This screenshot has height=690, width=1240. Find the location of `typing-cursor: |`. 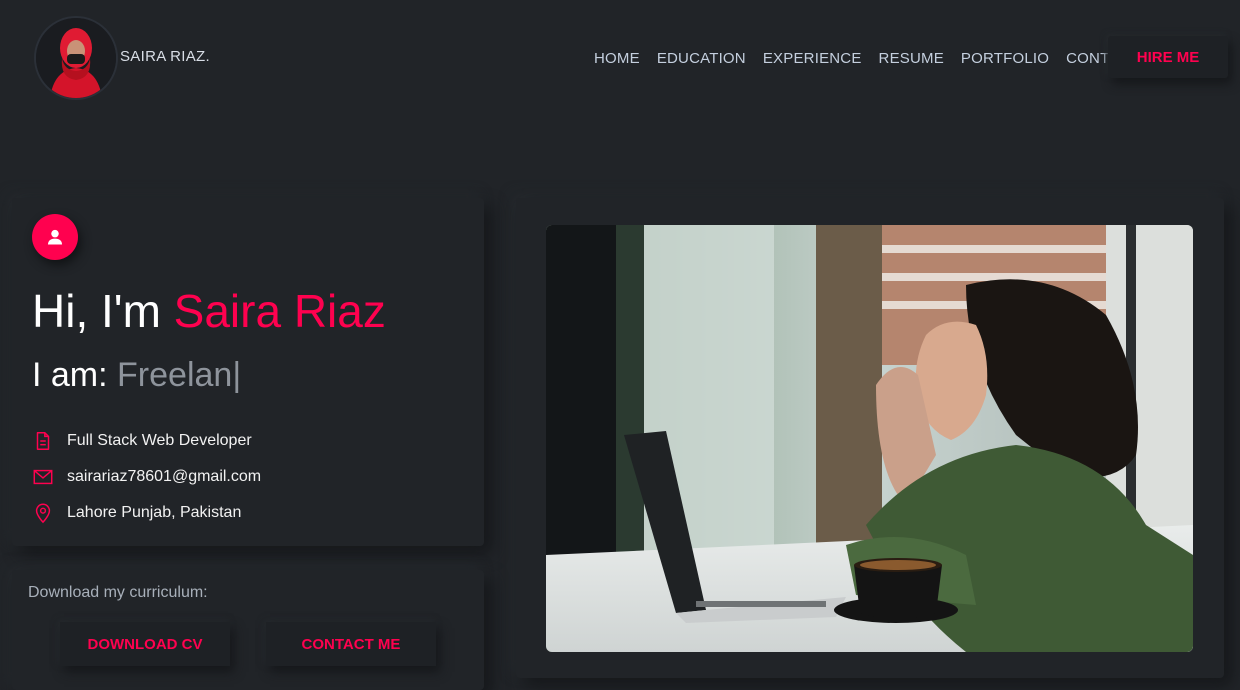

typing-cursor: | is located at coordinates (237, 375).